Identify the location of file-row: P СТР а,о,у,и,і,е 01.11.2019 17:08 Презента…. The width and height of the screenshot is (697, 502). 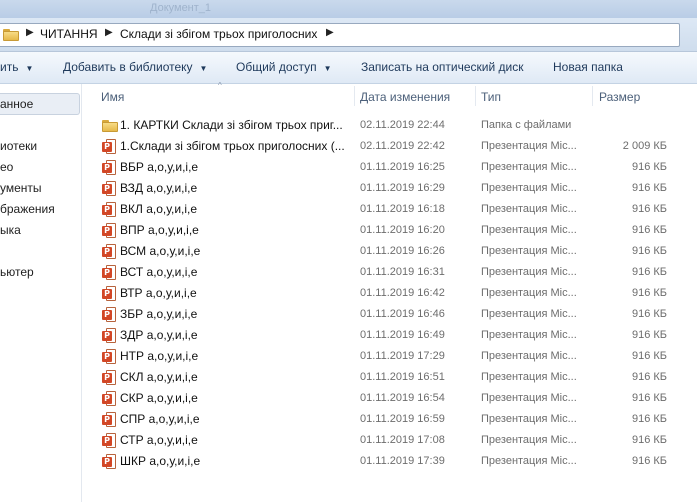
(390, 440).